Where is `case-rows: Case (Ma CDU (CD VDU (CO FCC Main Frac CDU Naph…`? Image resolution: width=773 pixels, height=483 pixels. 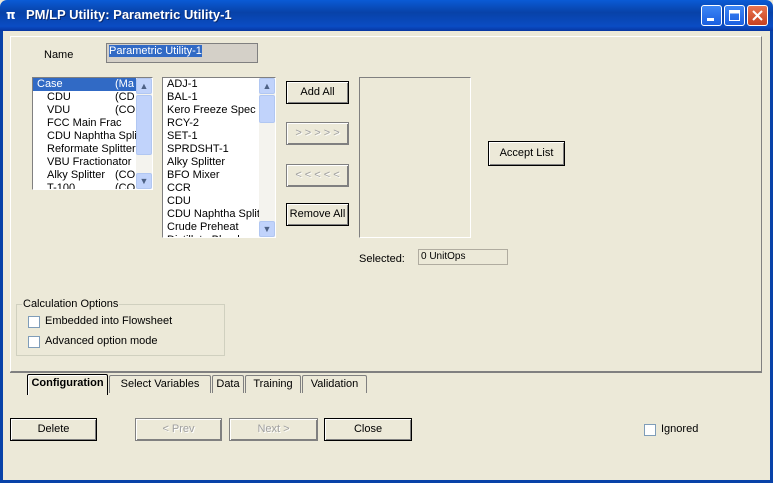 case-rows: Case (Ma CDU (CD VDU (CO FCC Main Frac CDU Naph… is located at coordinates (92, 134).